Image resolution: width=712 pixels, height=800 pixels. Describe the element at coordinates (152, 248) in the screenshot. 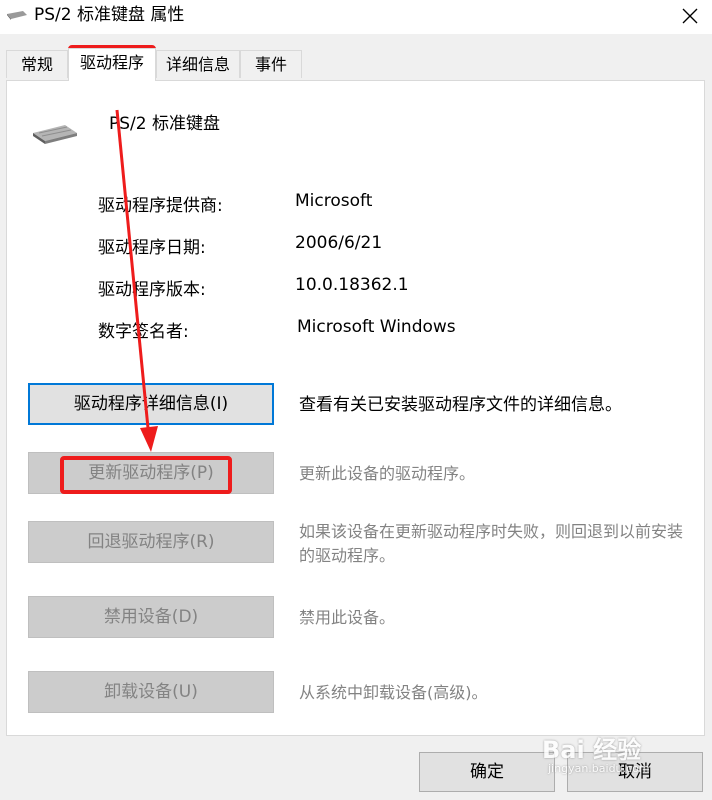

I see `date-label: 驱动程序日期:` at that location.